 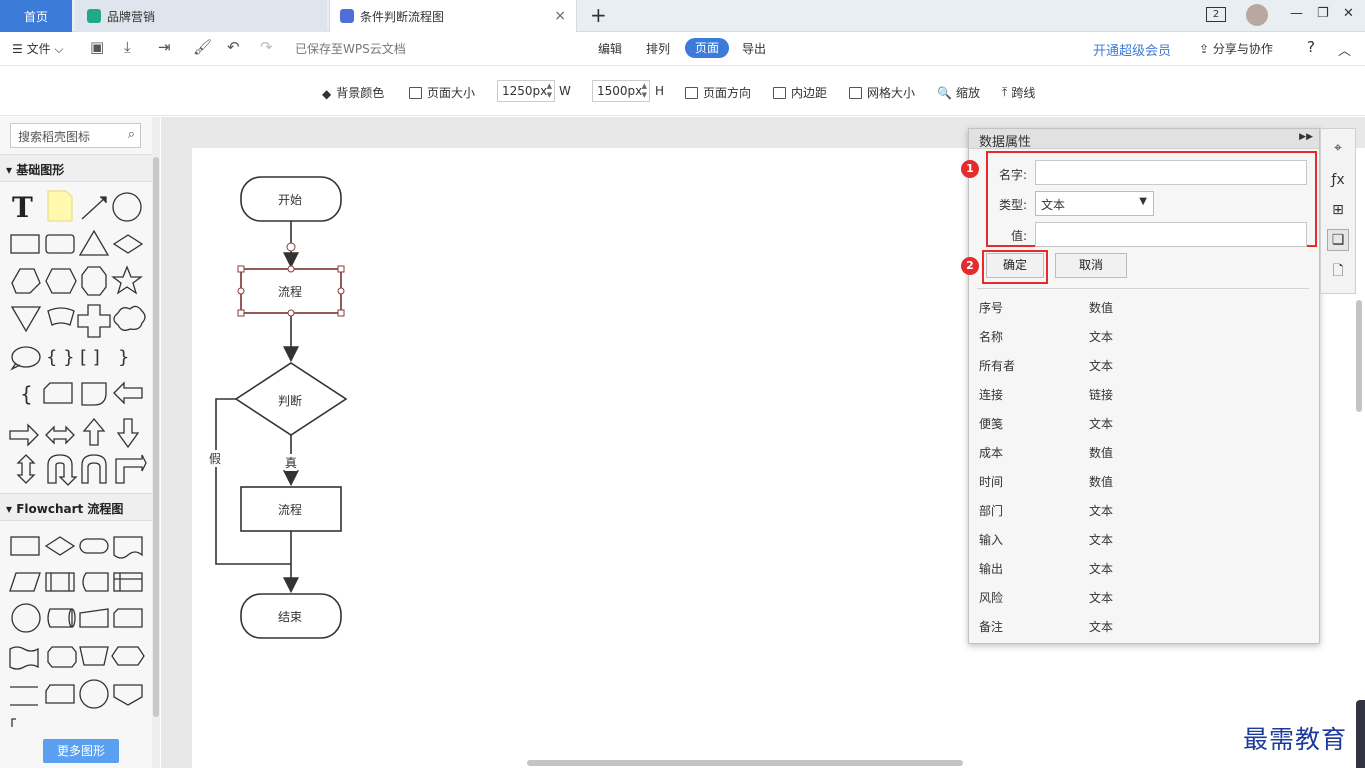 I want to click on export-icon: ⇥, so click(x=164, y=47).